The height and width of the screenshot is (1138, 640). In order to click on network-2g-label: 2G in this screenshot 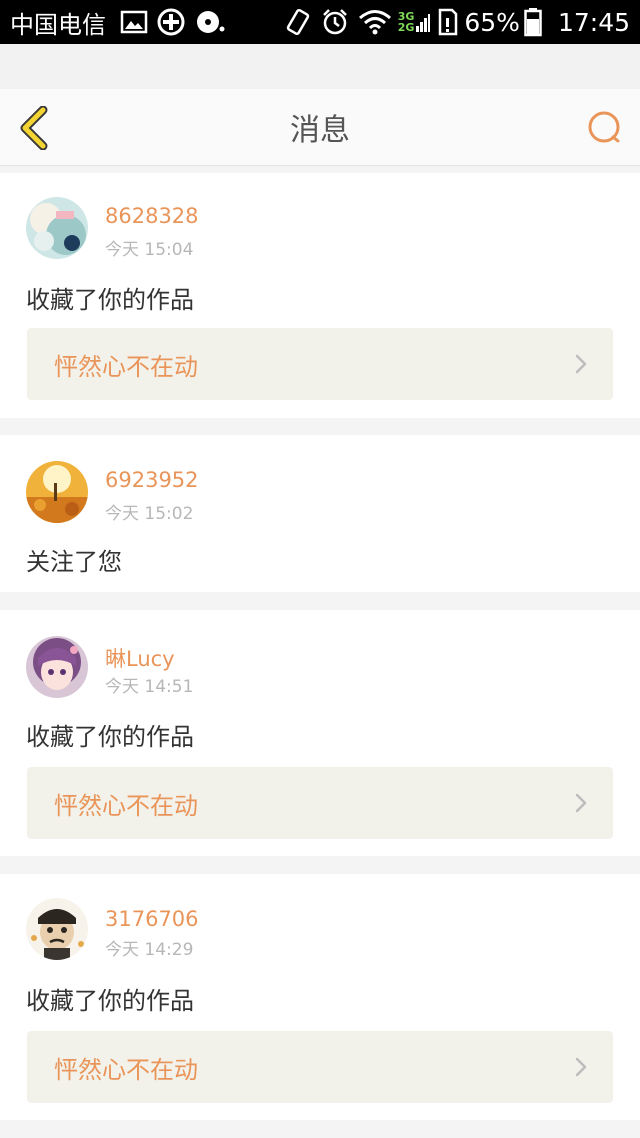, I will do `click(406, 27)`.